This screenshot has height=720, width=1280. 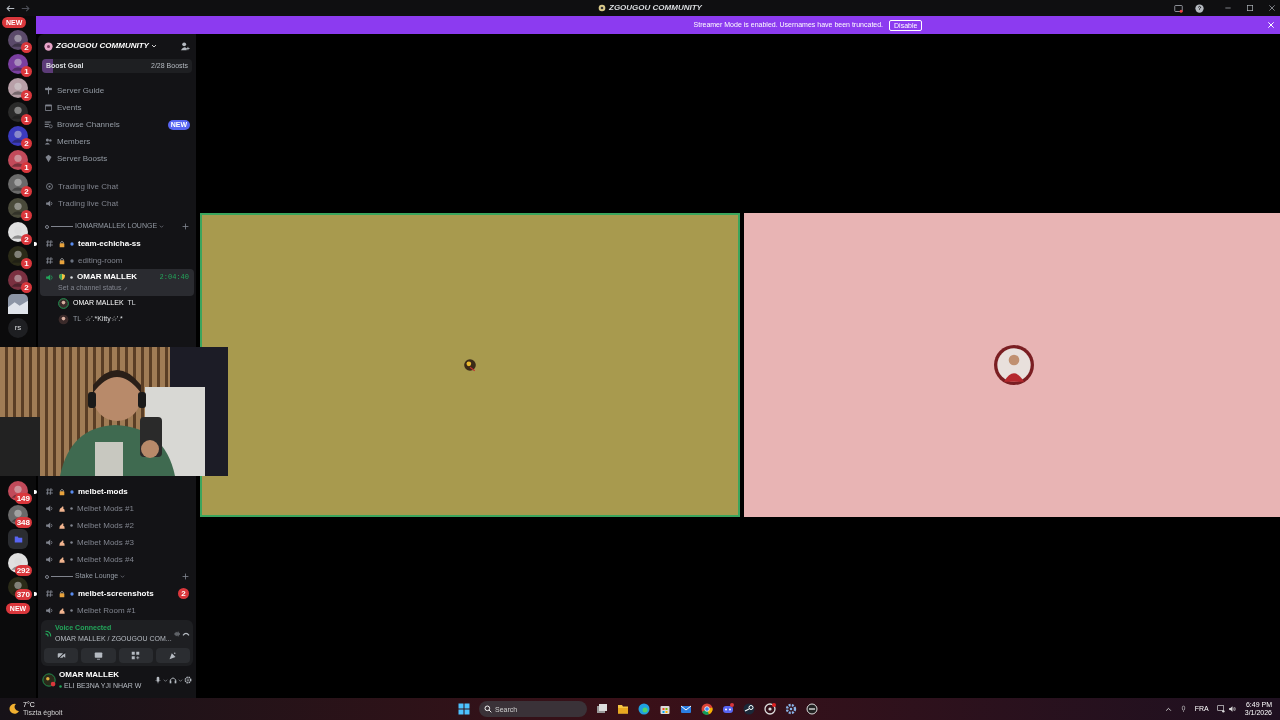 I want to click on server-name-menu: ZGOUGOU COMMUNITY, so click(x=106, y=46).